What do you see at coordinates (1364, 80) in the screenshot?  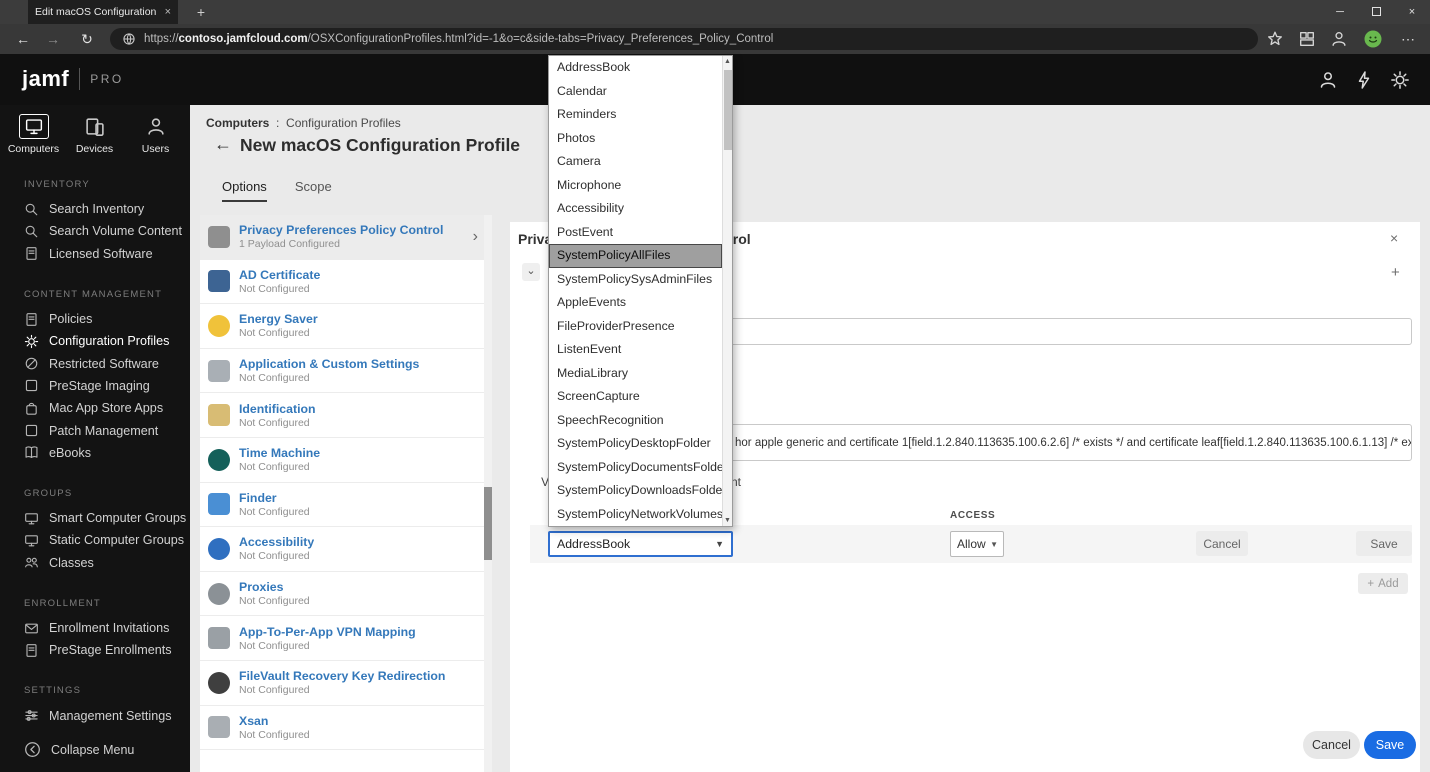 I see `bolt-icon` at bounding box center [1364, 80].